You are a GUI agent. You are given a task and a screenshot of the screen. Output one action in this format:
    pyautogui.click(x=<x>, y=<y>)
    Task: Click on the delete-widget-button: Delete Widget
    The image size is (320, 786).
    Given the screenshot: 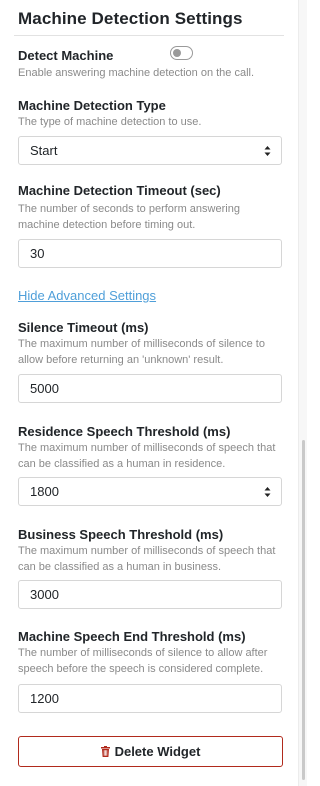 What is the action you would take?
    pyautogui.click(x=150, y=751)
    